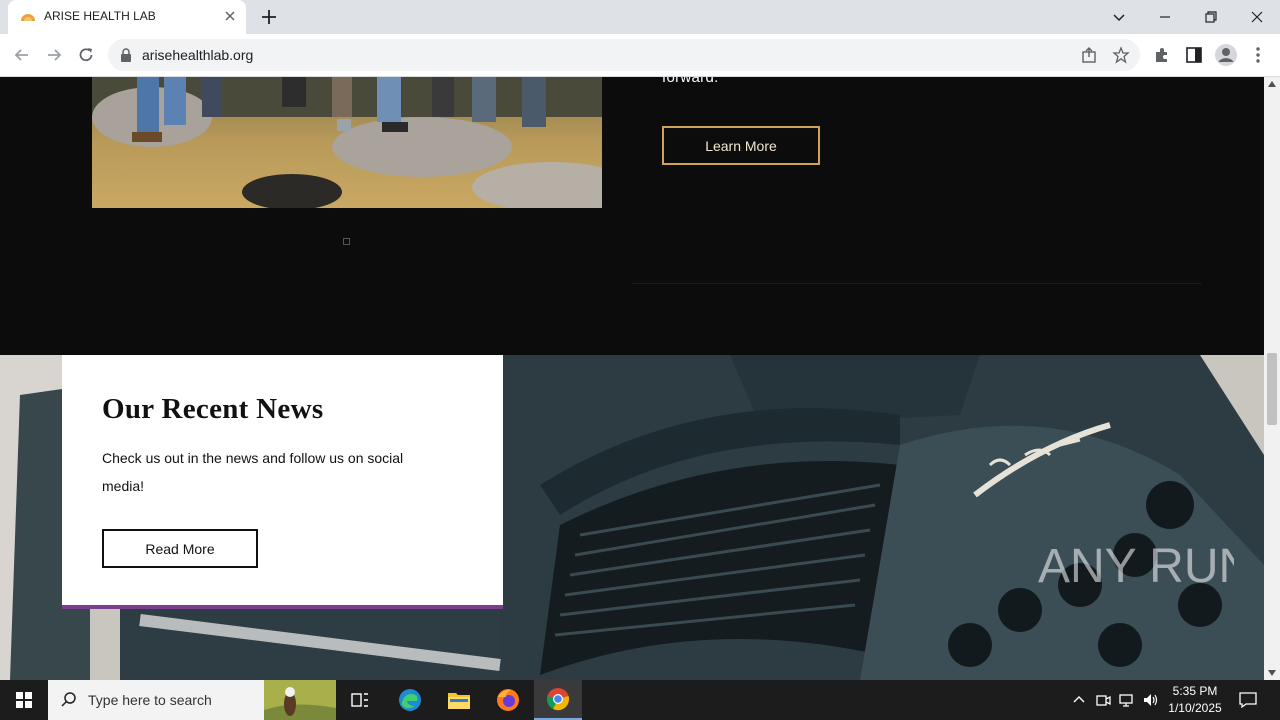  Describe the element at coordinates (917, 283) in the screenshot. I see `section-divider` at that location.